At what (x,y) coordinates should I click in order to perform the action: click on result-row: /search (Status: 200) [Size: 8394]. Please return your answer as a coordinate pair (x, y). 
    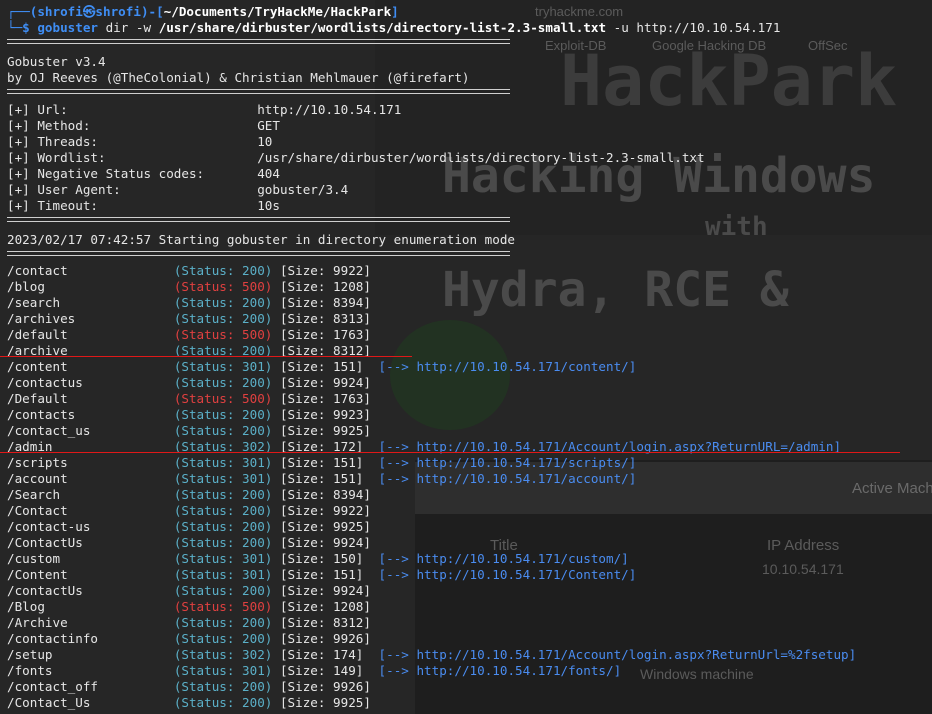
    Looking at the image, I should click on (189, 303).